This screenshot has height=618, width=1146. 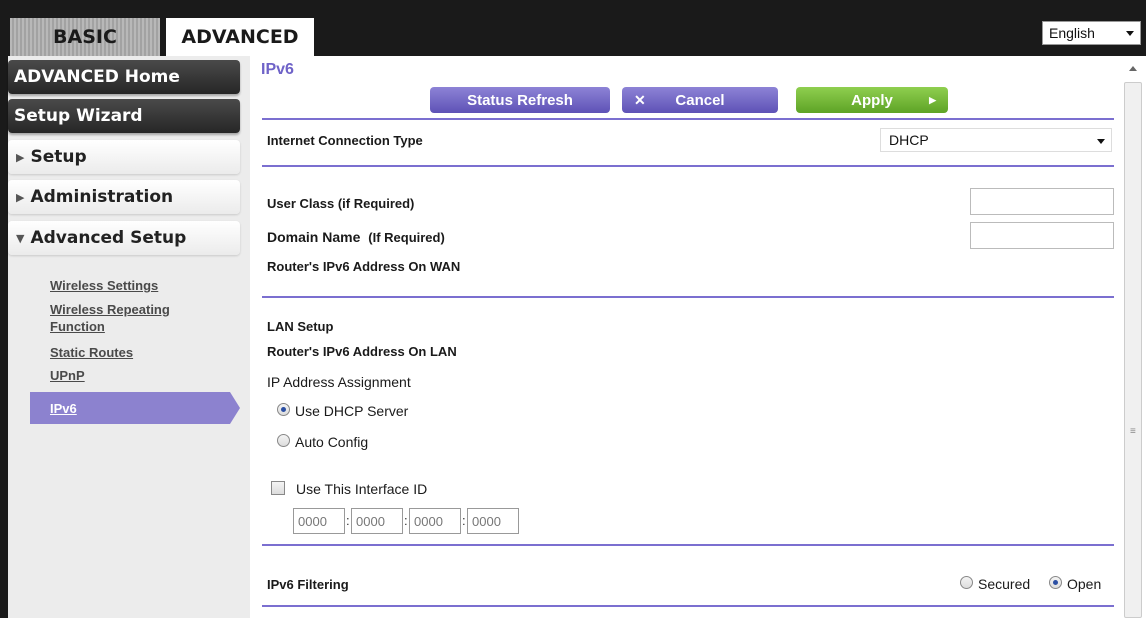 What do you see at coordinates (1133, 68) in the screenshot?
I see `scroll-up-arrow-icon` at bounding box center [1133, 68].